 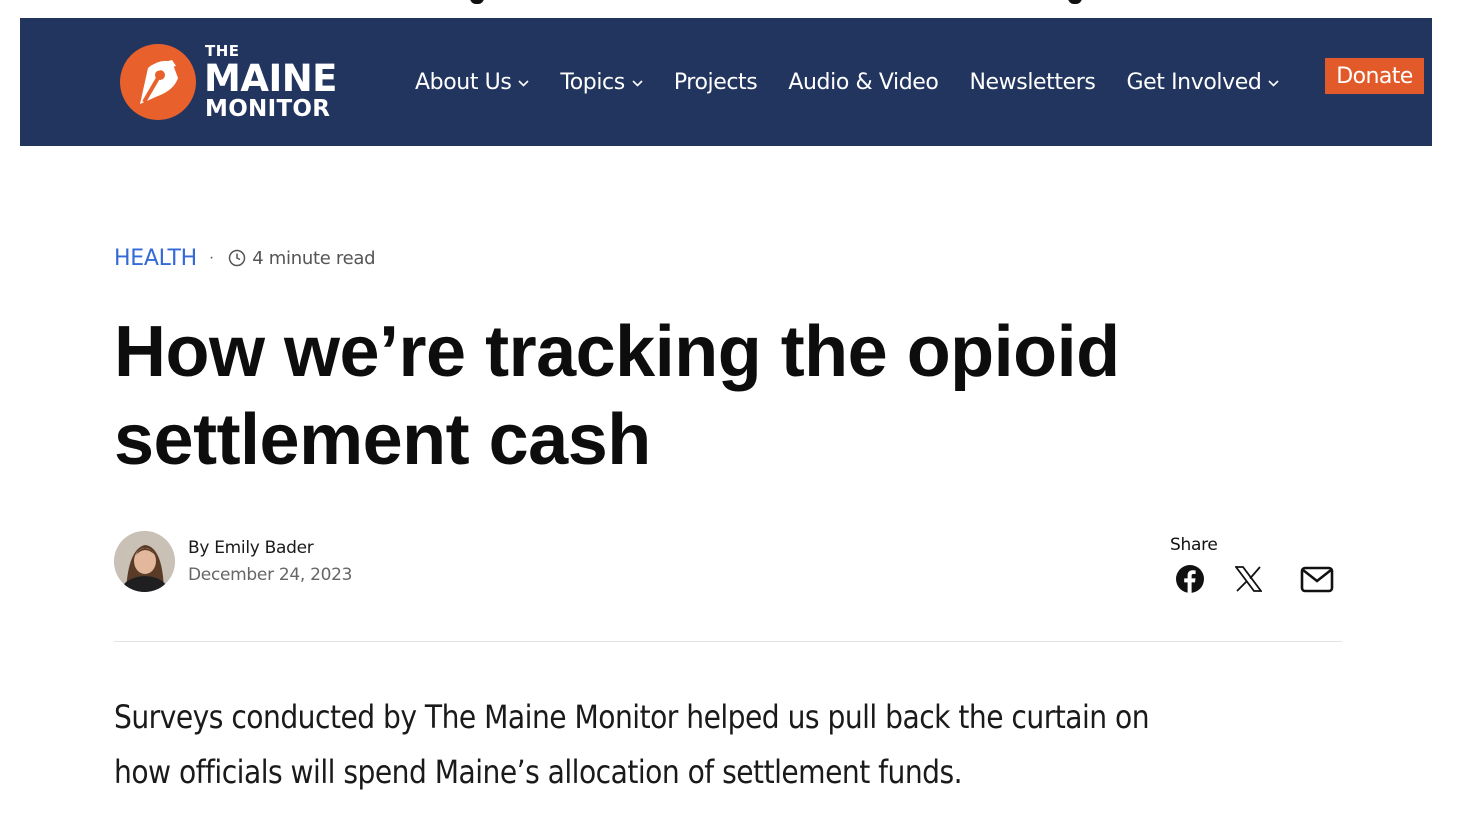 I want to click on byline: By Emily Bader December 24, 2023, so click(x=233, y=561).